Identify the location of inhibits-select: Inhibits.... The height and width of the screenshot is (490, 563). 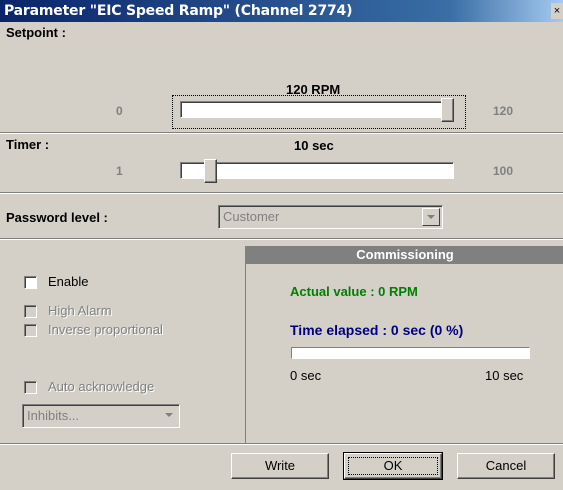
(101, 416).